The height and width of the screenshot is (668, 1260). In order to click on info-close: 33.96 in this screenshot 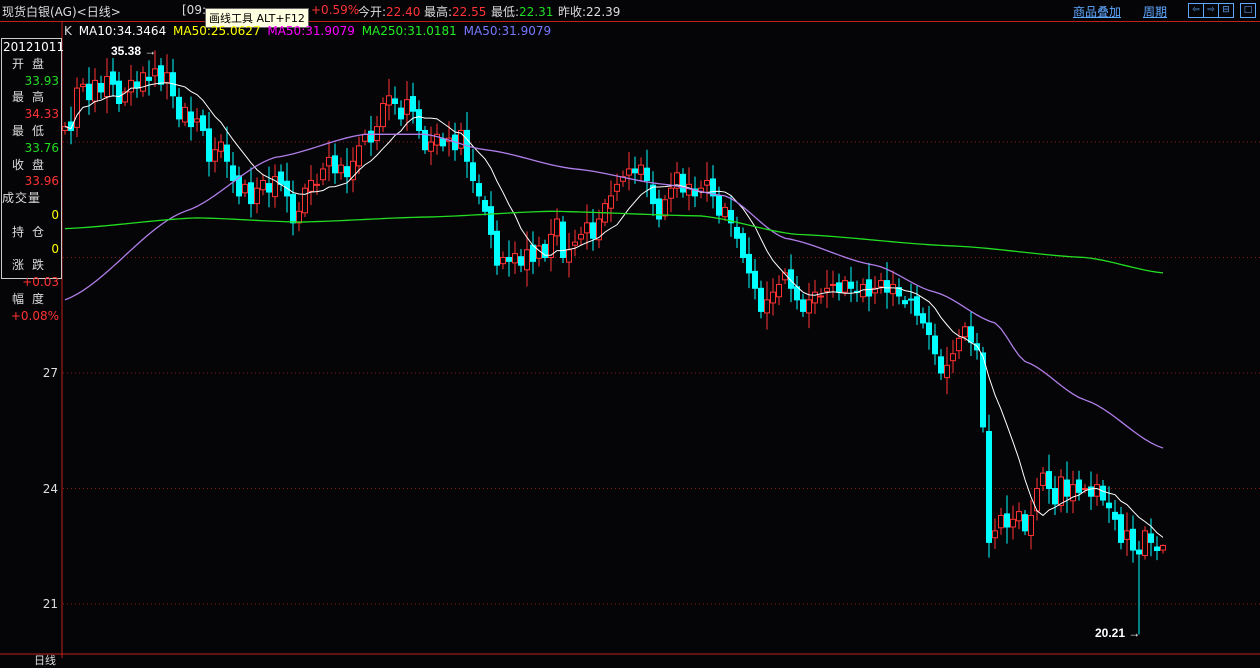, I will do `click(41, 181)`.